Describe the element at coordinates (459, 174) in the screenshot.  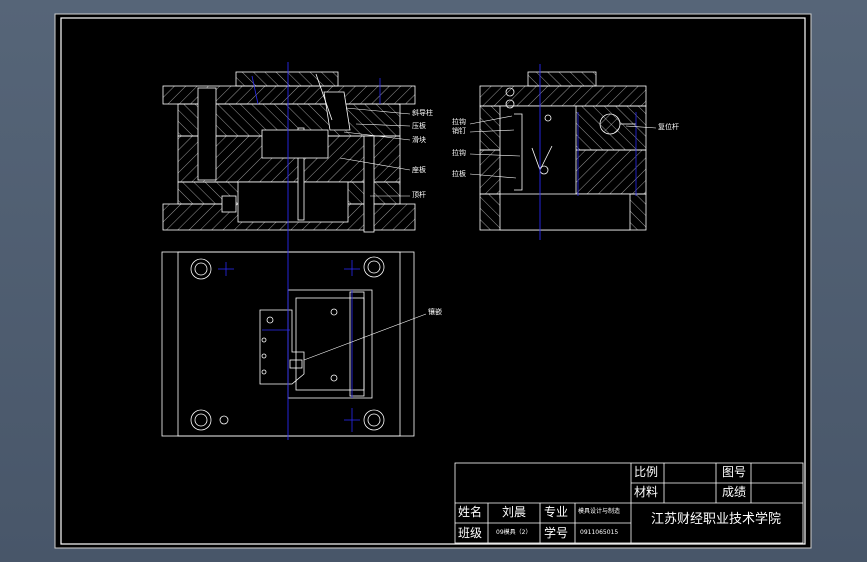
I see `callout-pull-plate: 拉板` at that location.